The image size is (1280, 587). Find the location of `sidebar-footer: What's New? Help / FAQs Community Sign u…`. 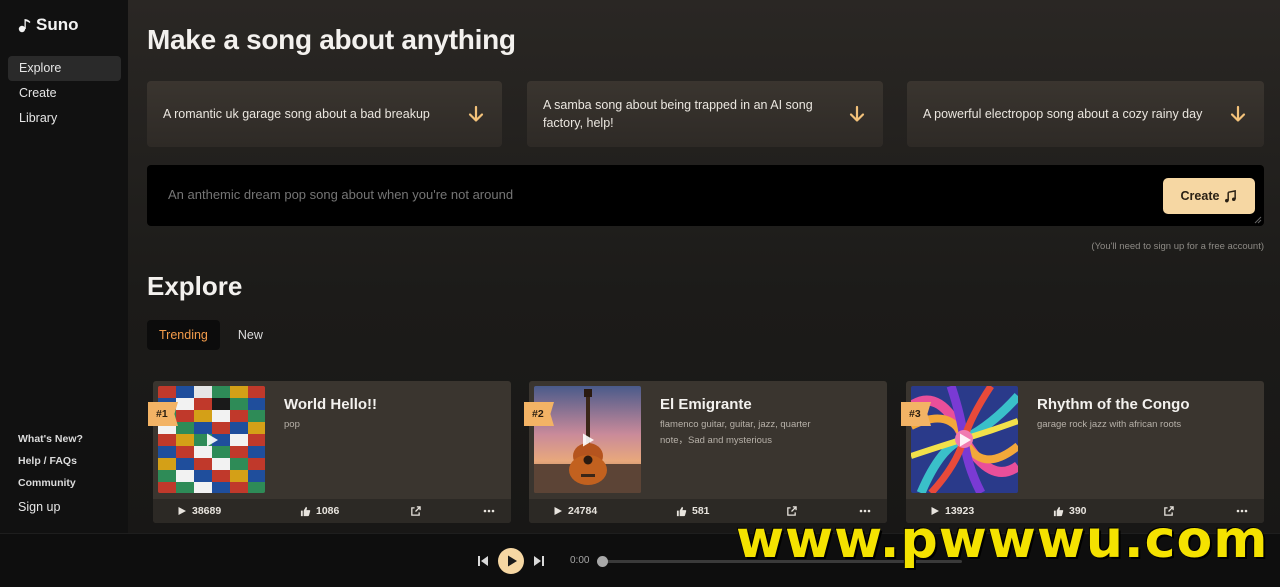

sidebar-footer: What's New? Help / FAQs Community Sign u… is located at coordinates (50, 473).